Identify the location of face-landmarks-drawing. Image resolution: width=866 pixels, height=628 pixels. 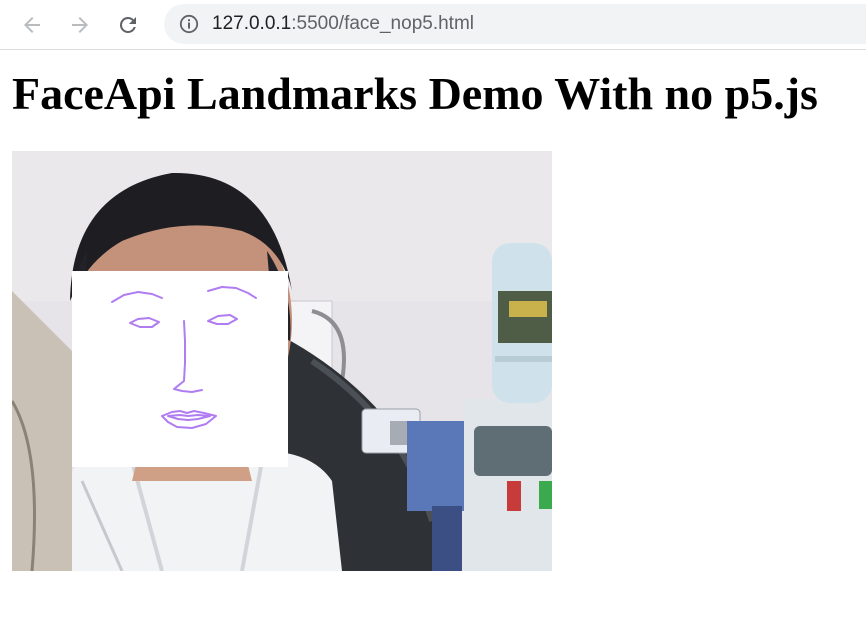
(184, 357).